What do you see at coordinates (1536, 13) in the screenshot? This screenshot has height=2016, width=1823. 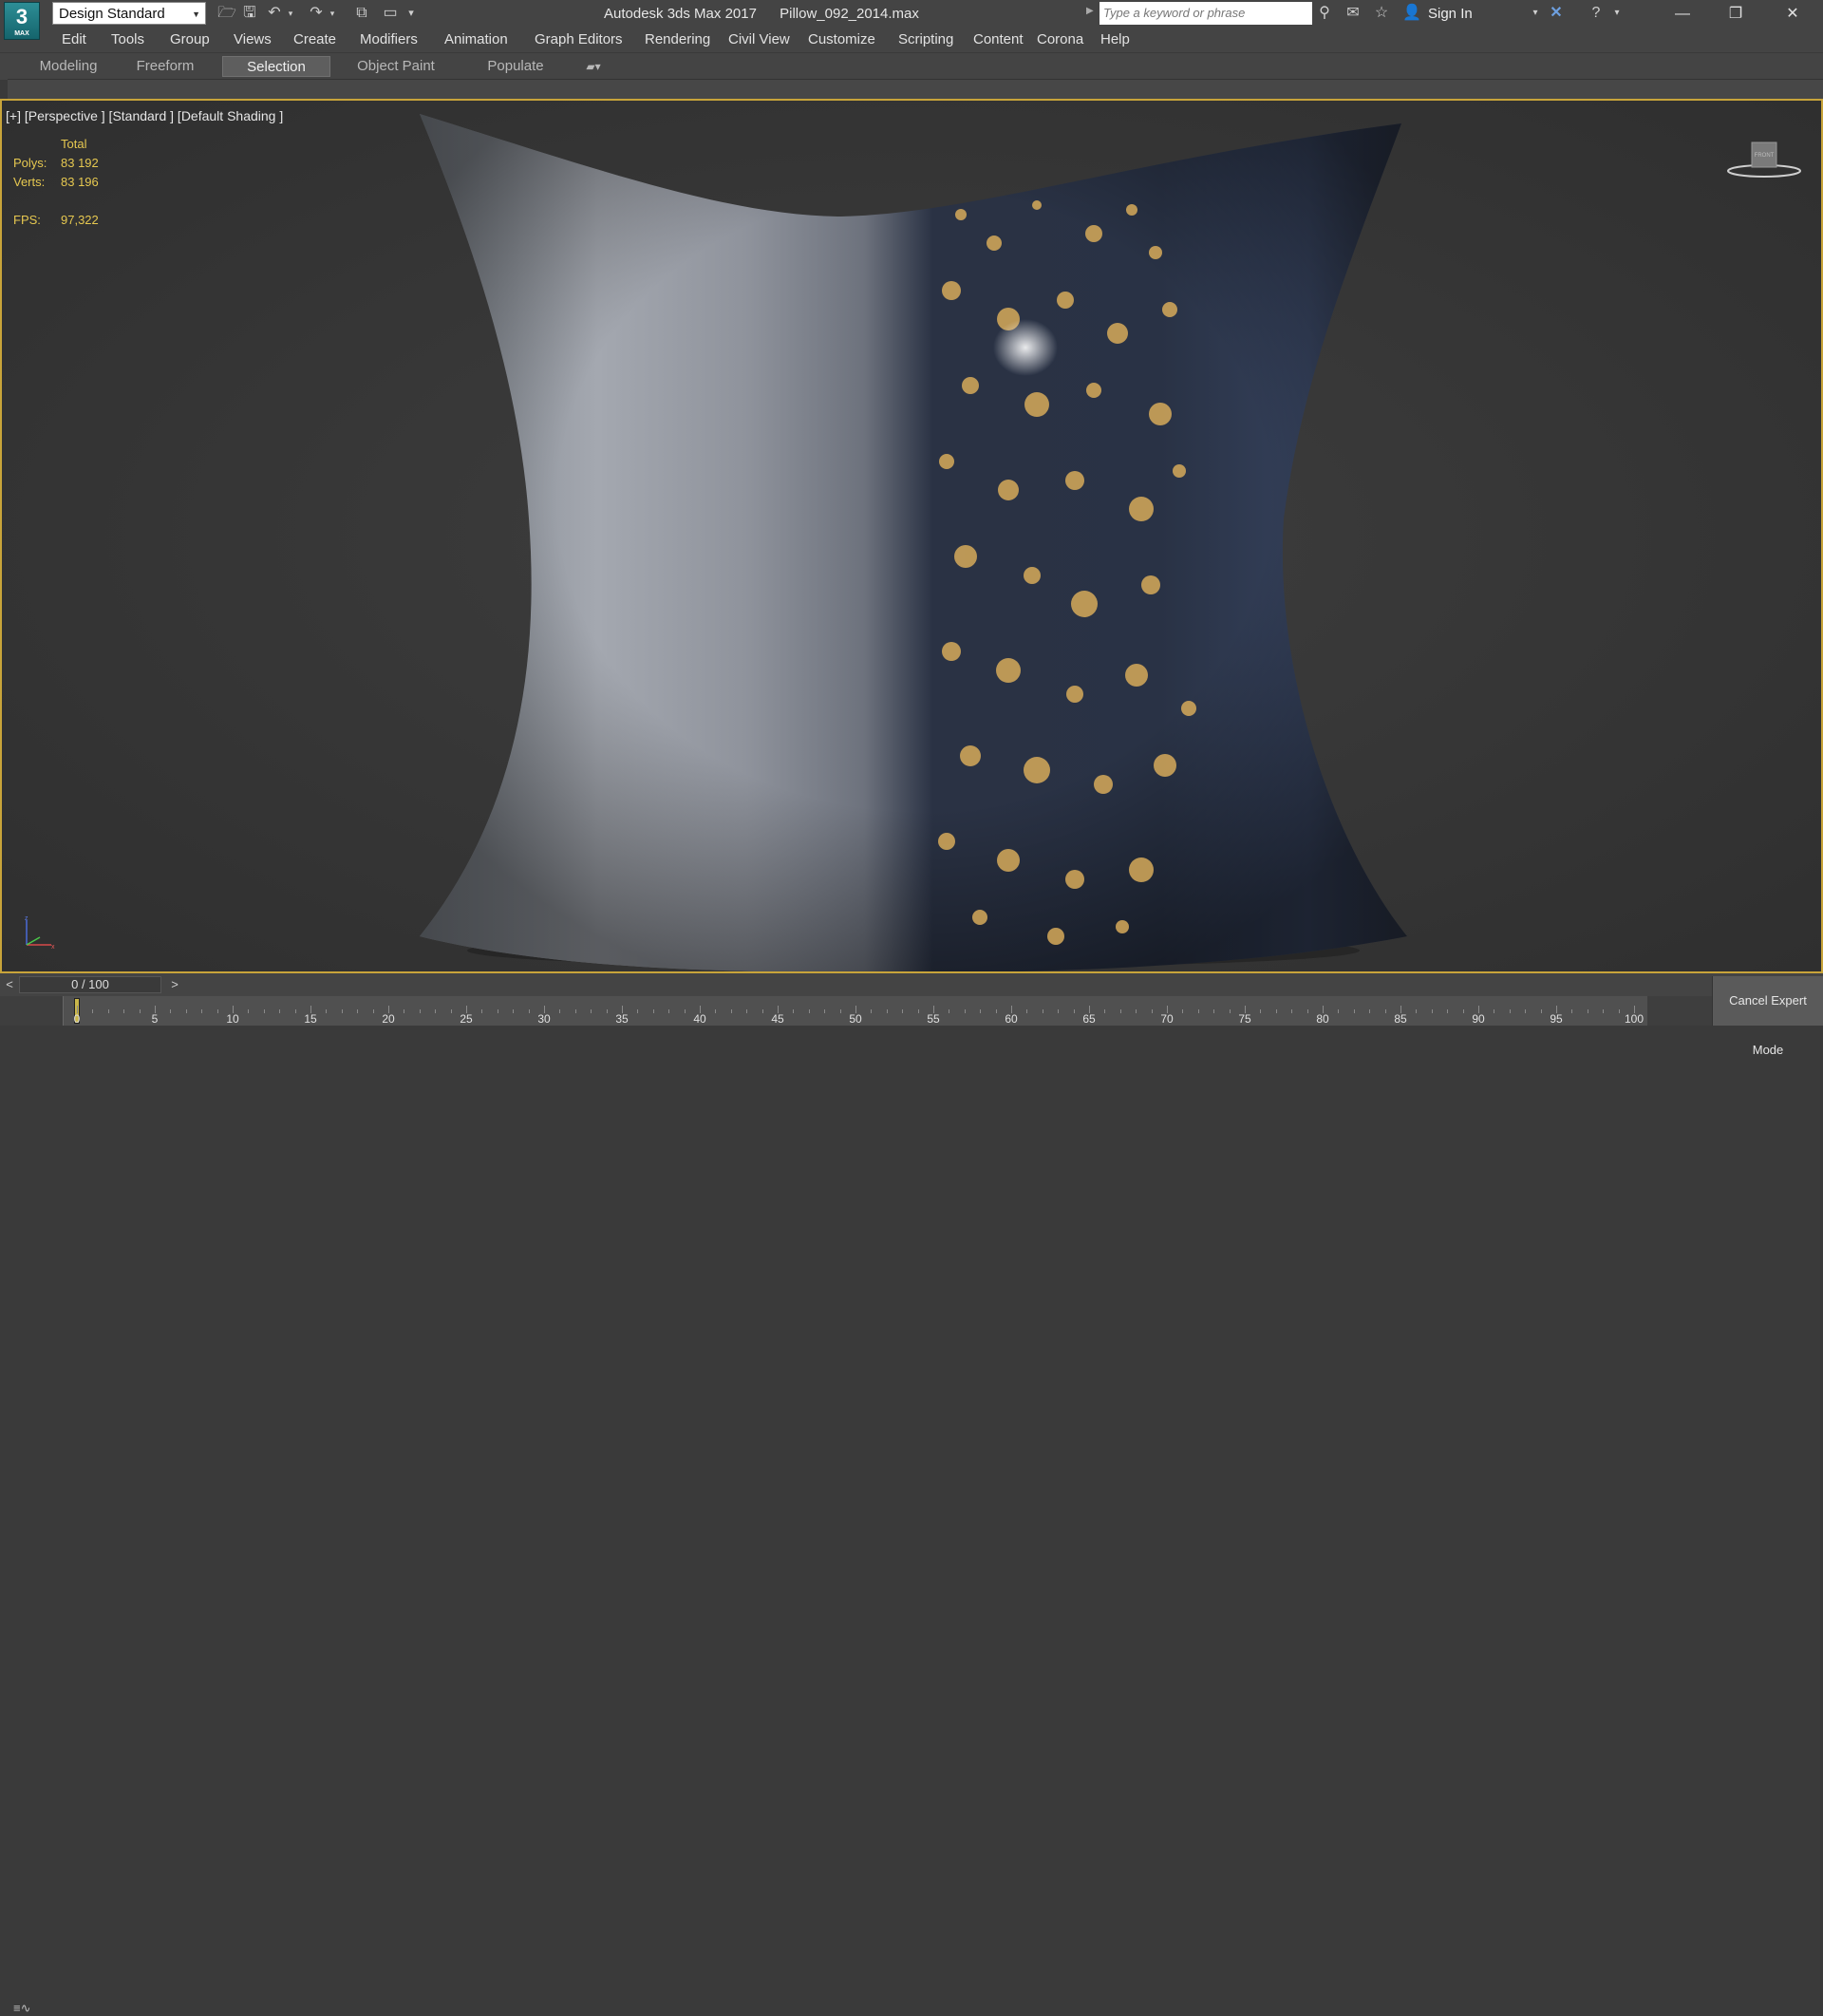 I see `sign-in-dropdown-icon: ▾` at bounding box center [1536, 13].